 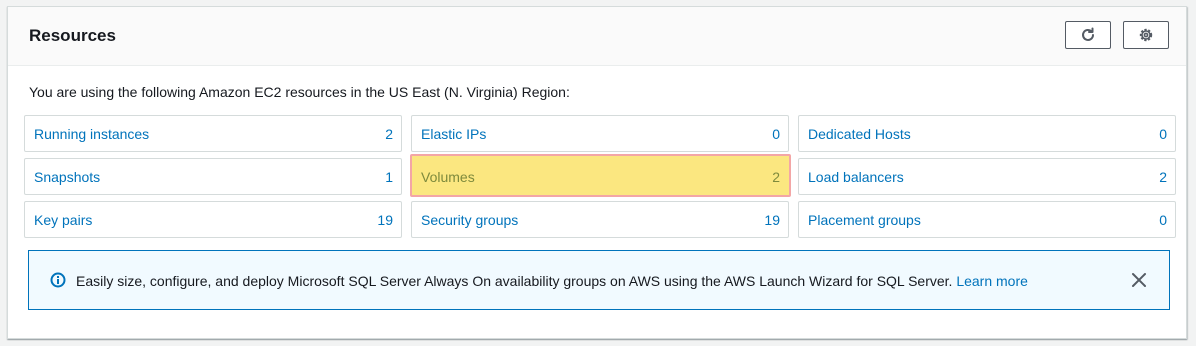 What do you see at coordinates (469, 220) in the screenshot?
I see `resource-label: Security groups` at bounding box center [469, 220].